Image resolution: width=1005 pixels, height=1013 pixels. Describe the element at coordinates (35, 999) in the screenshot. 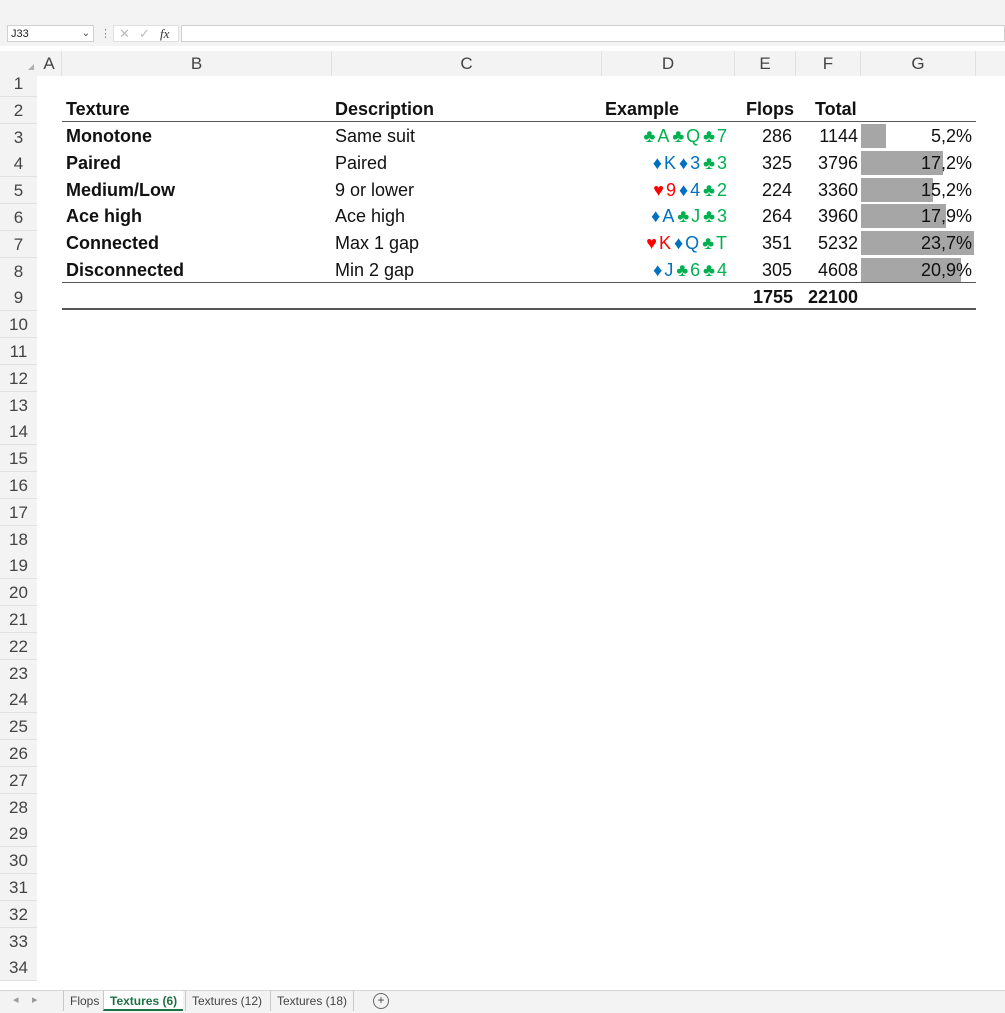

I see `scroll-tabs-right-icon: ▸` at that location.